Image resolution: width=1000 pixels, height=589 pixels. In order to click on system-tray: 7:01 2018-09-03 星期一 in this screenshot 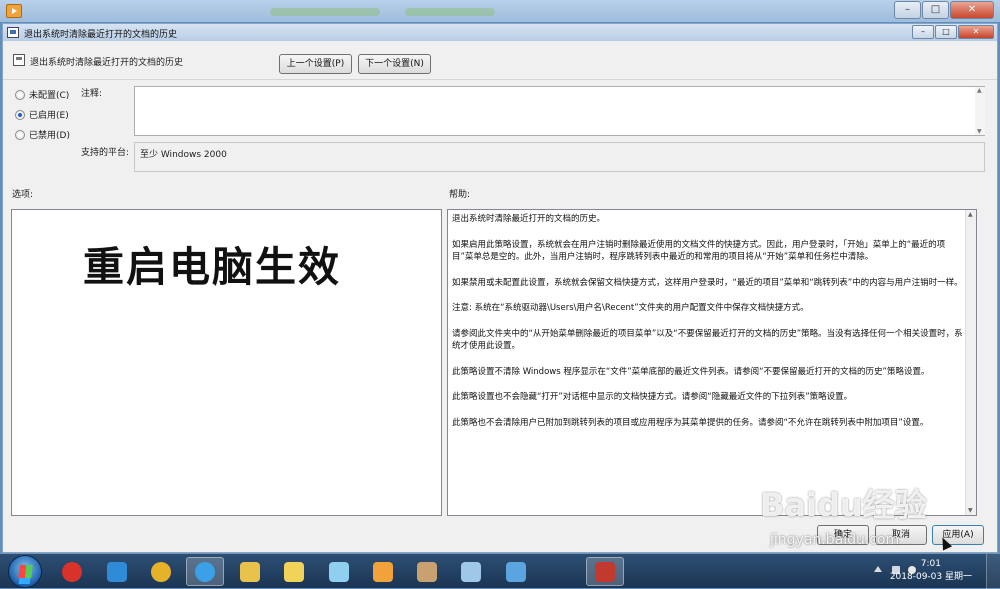, I will do `click(930, 571)`.